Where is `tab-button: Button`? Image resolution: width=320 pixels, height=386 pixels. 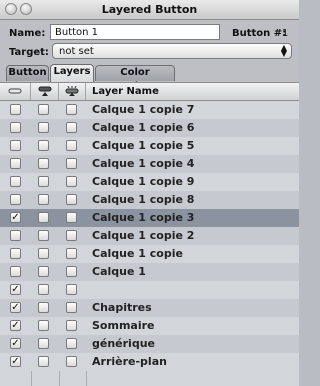 tab-button: Button is located at coordinates (27, 73).